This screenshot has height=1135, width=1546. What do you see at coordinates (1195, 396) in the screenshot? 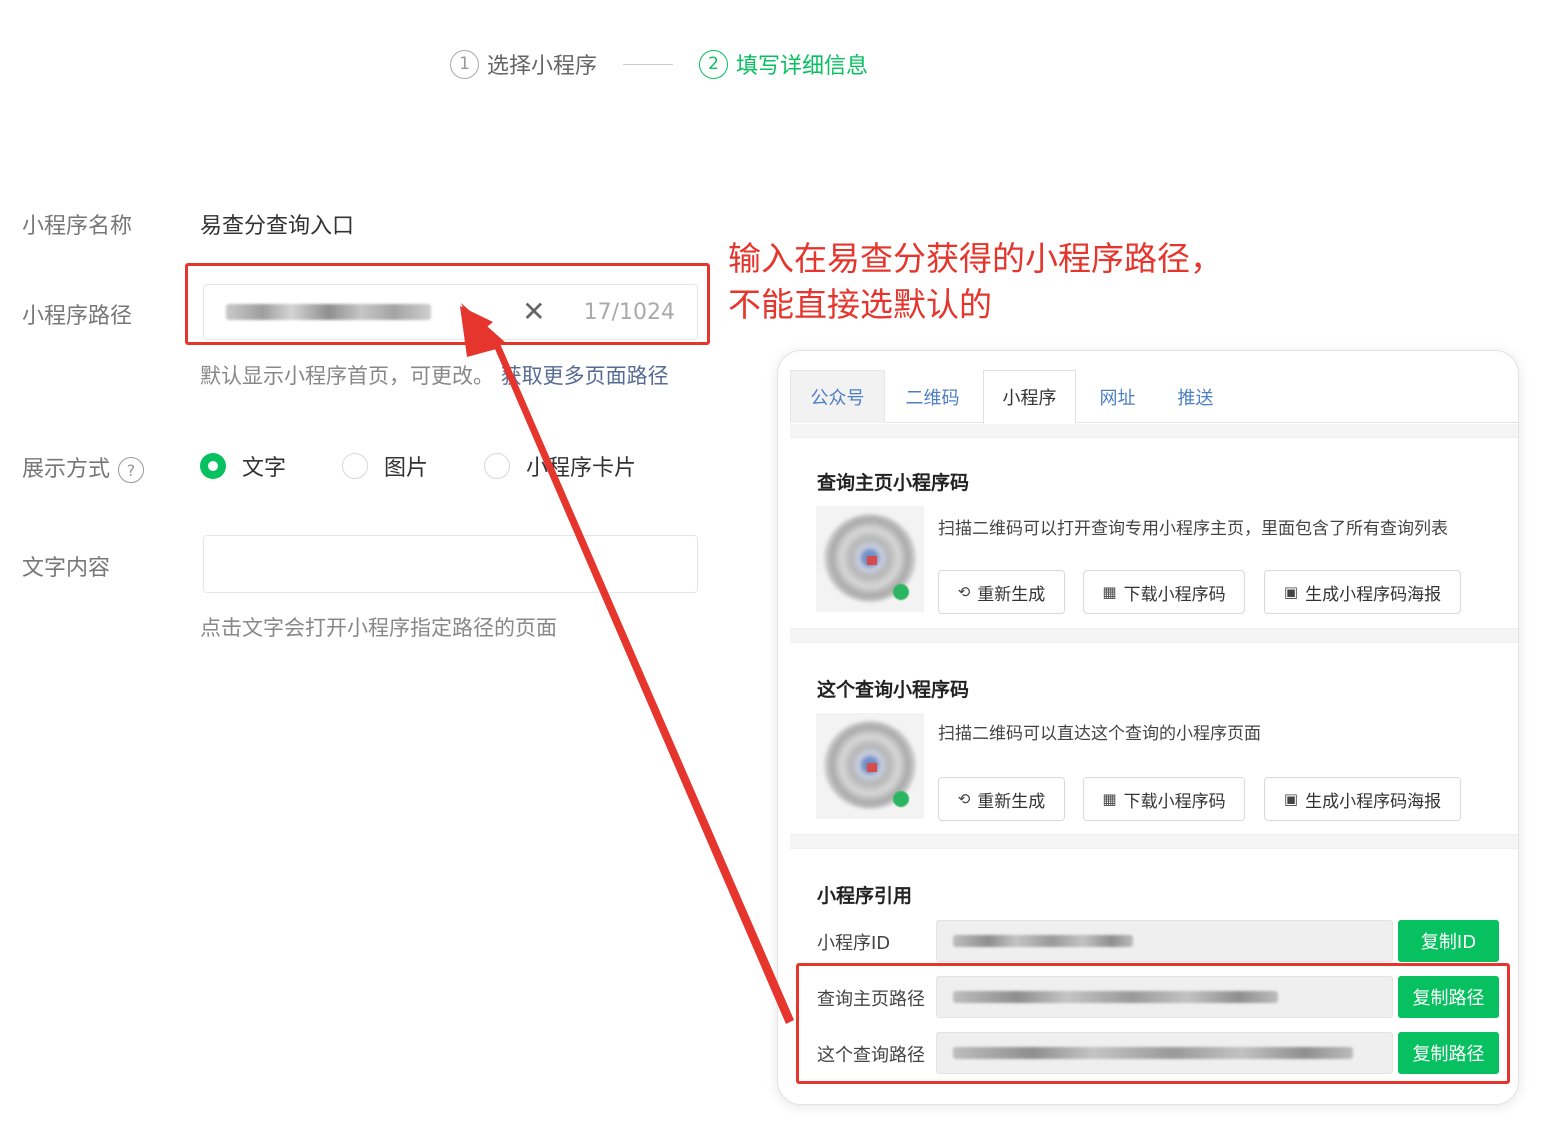
I see `tab-push: 推送` at bounding box center [1195, 396].